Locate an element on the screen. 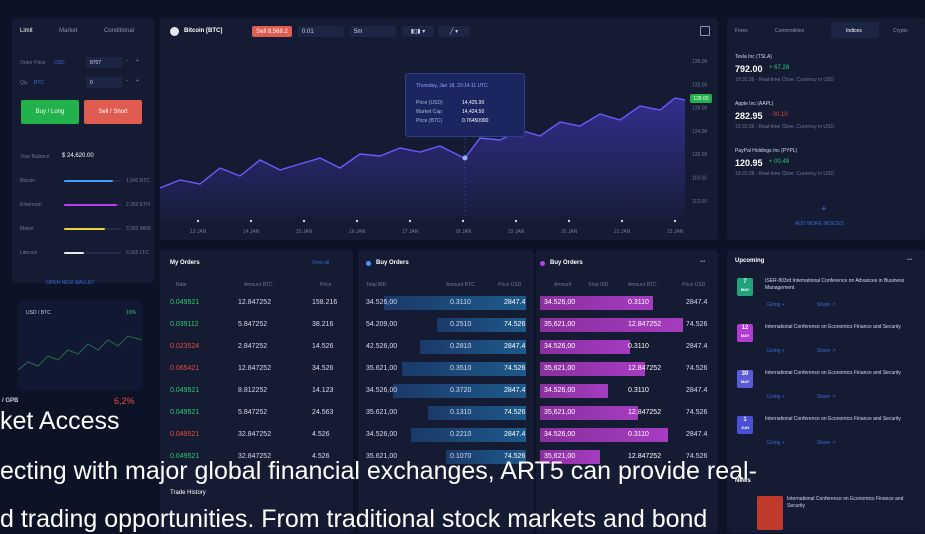  add-more-indices-link: ADD MORE INDICES is located at coordinates (819, 224).